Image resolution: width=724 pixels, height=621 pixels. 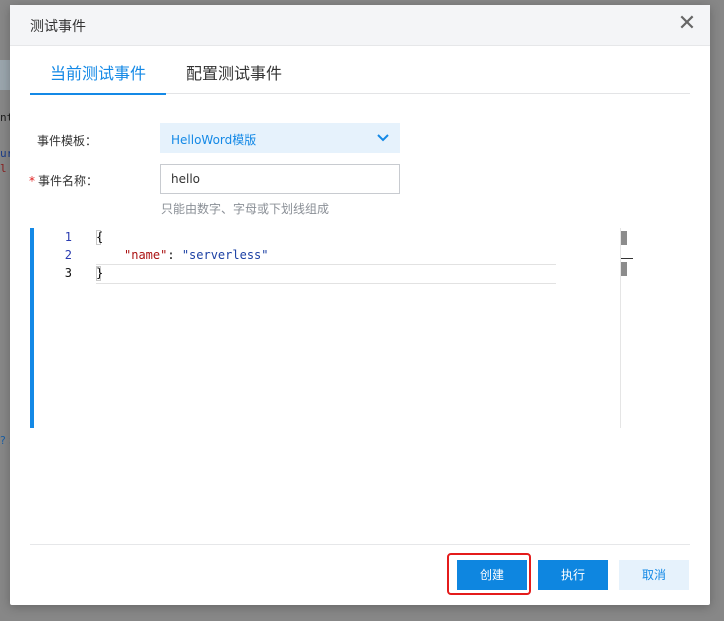 What do you see at coordinates (245, 209) in the screenshot?
I see `event-name-hint: 只能由数字、字母或下划线组成` at bounding box center [245, 209].